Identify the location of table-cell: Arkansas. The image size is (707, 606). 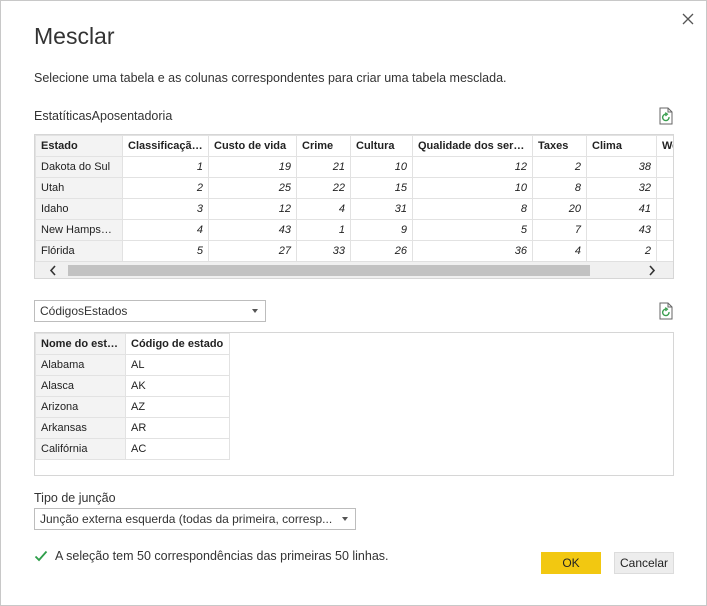
(80, 428).